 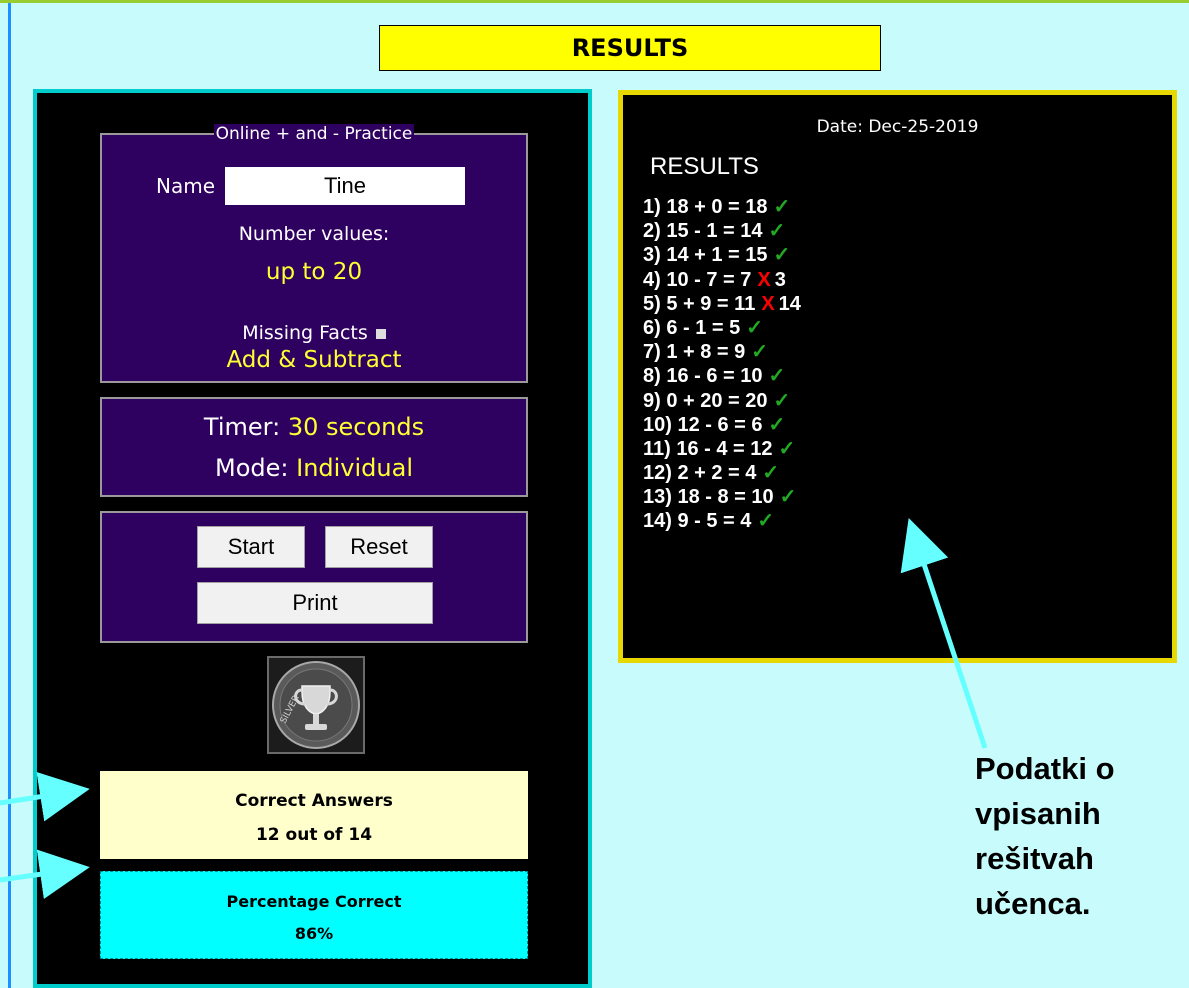 I want to click on correct-answers-arrow, so click(x=45, y=796).